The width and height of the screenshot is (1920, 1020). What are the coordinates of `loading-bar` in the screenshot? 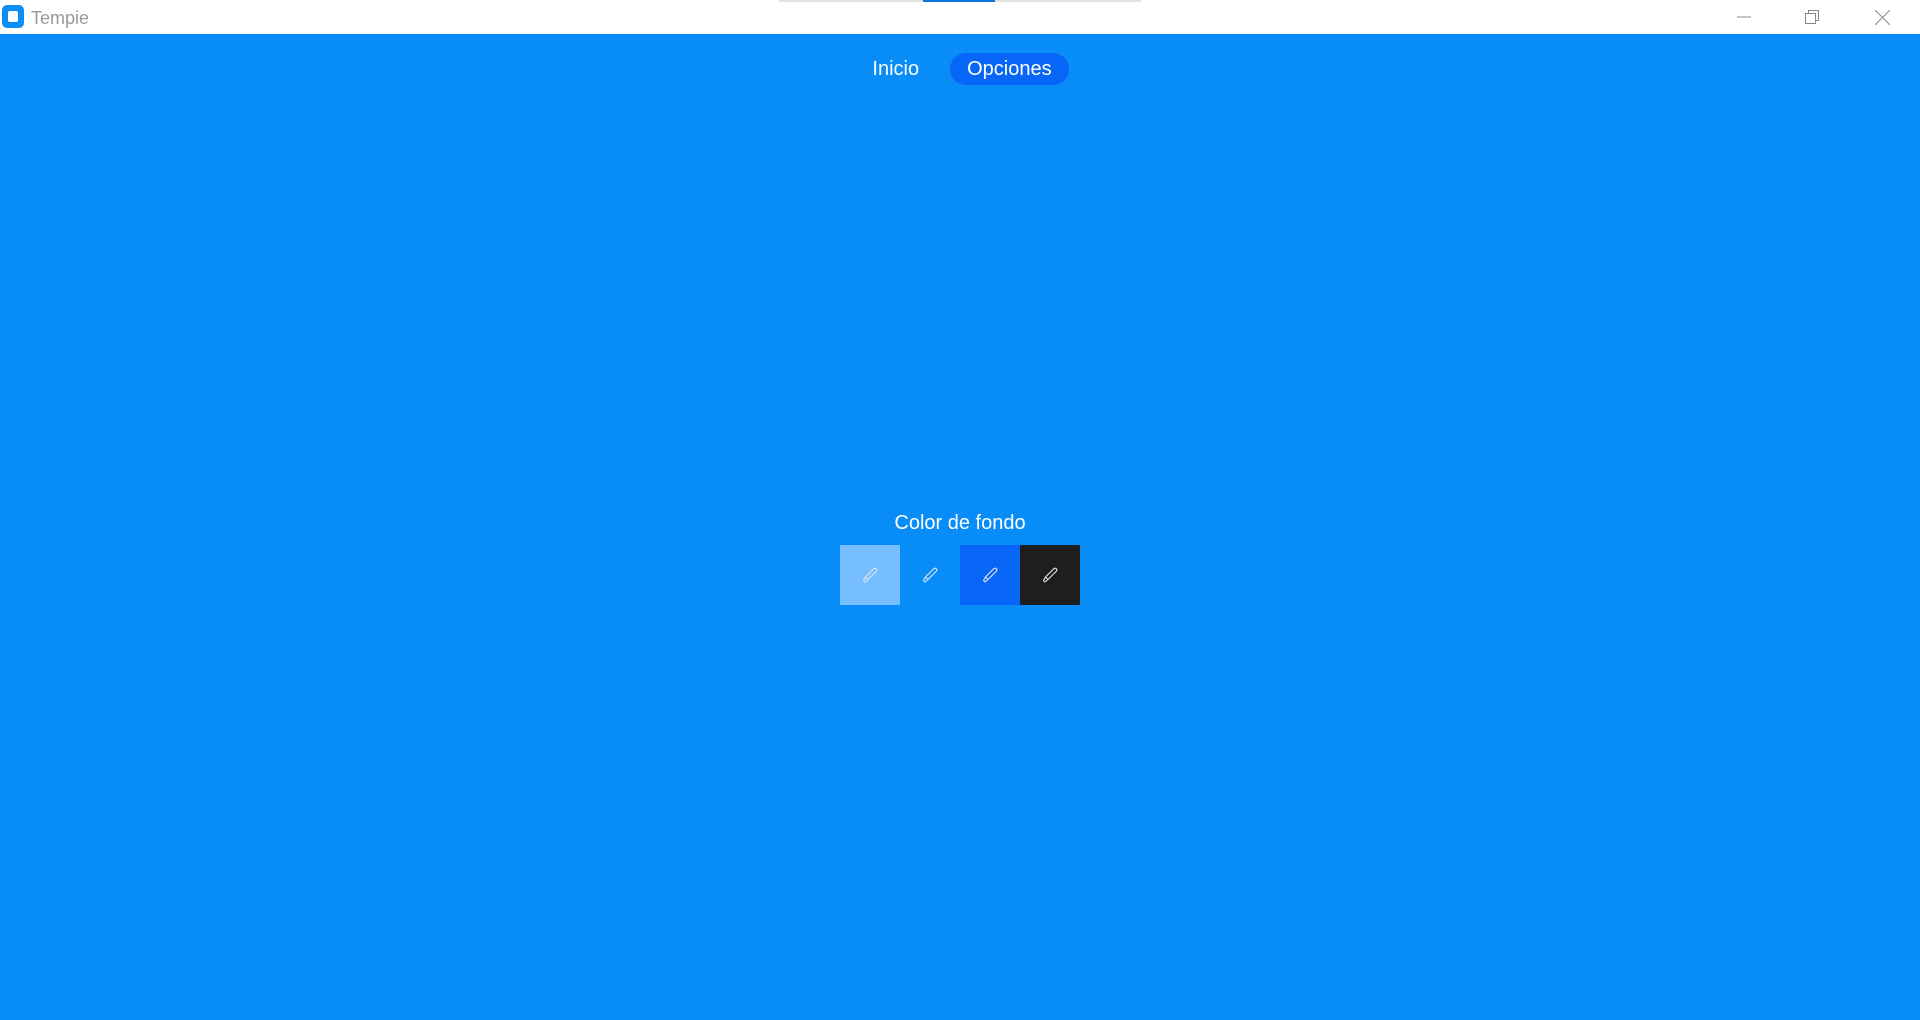 It's located at (960, 1).